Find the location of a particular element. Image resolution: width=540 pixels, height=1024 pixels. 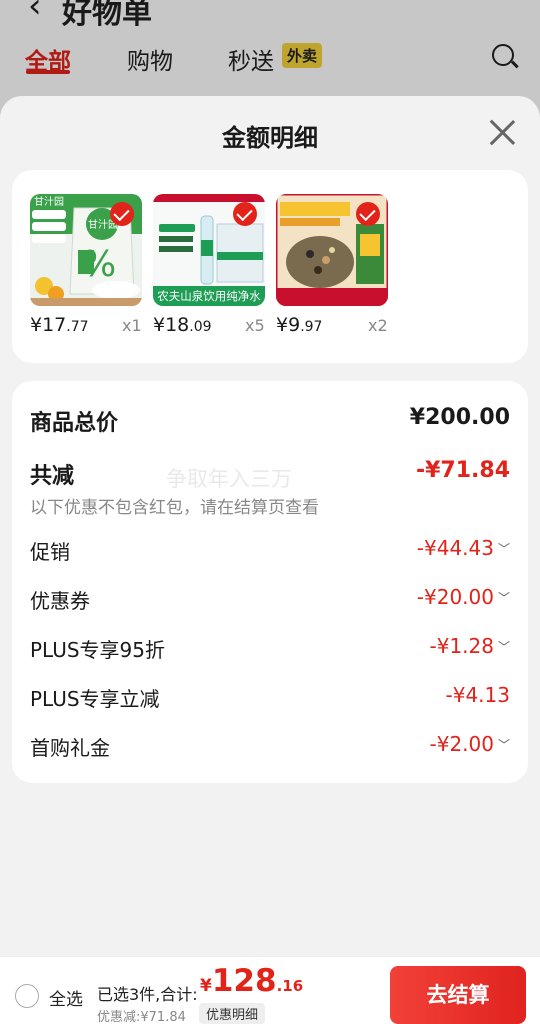

discount-value: -¥1.28 ﹀ is located at coordinates (470, 646).